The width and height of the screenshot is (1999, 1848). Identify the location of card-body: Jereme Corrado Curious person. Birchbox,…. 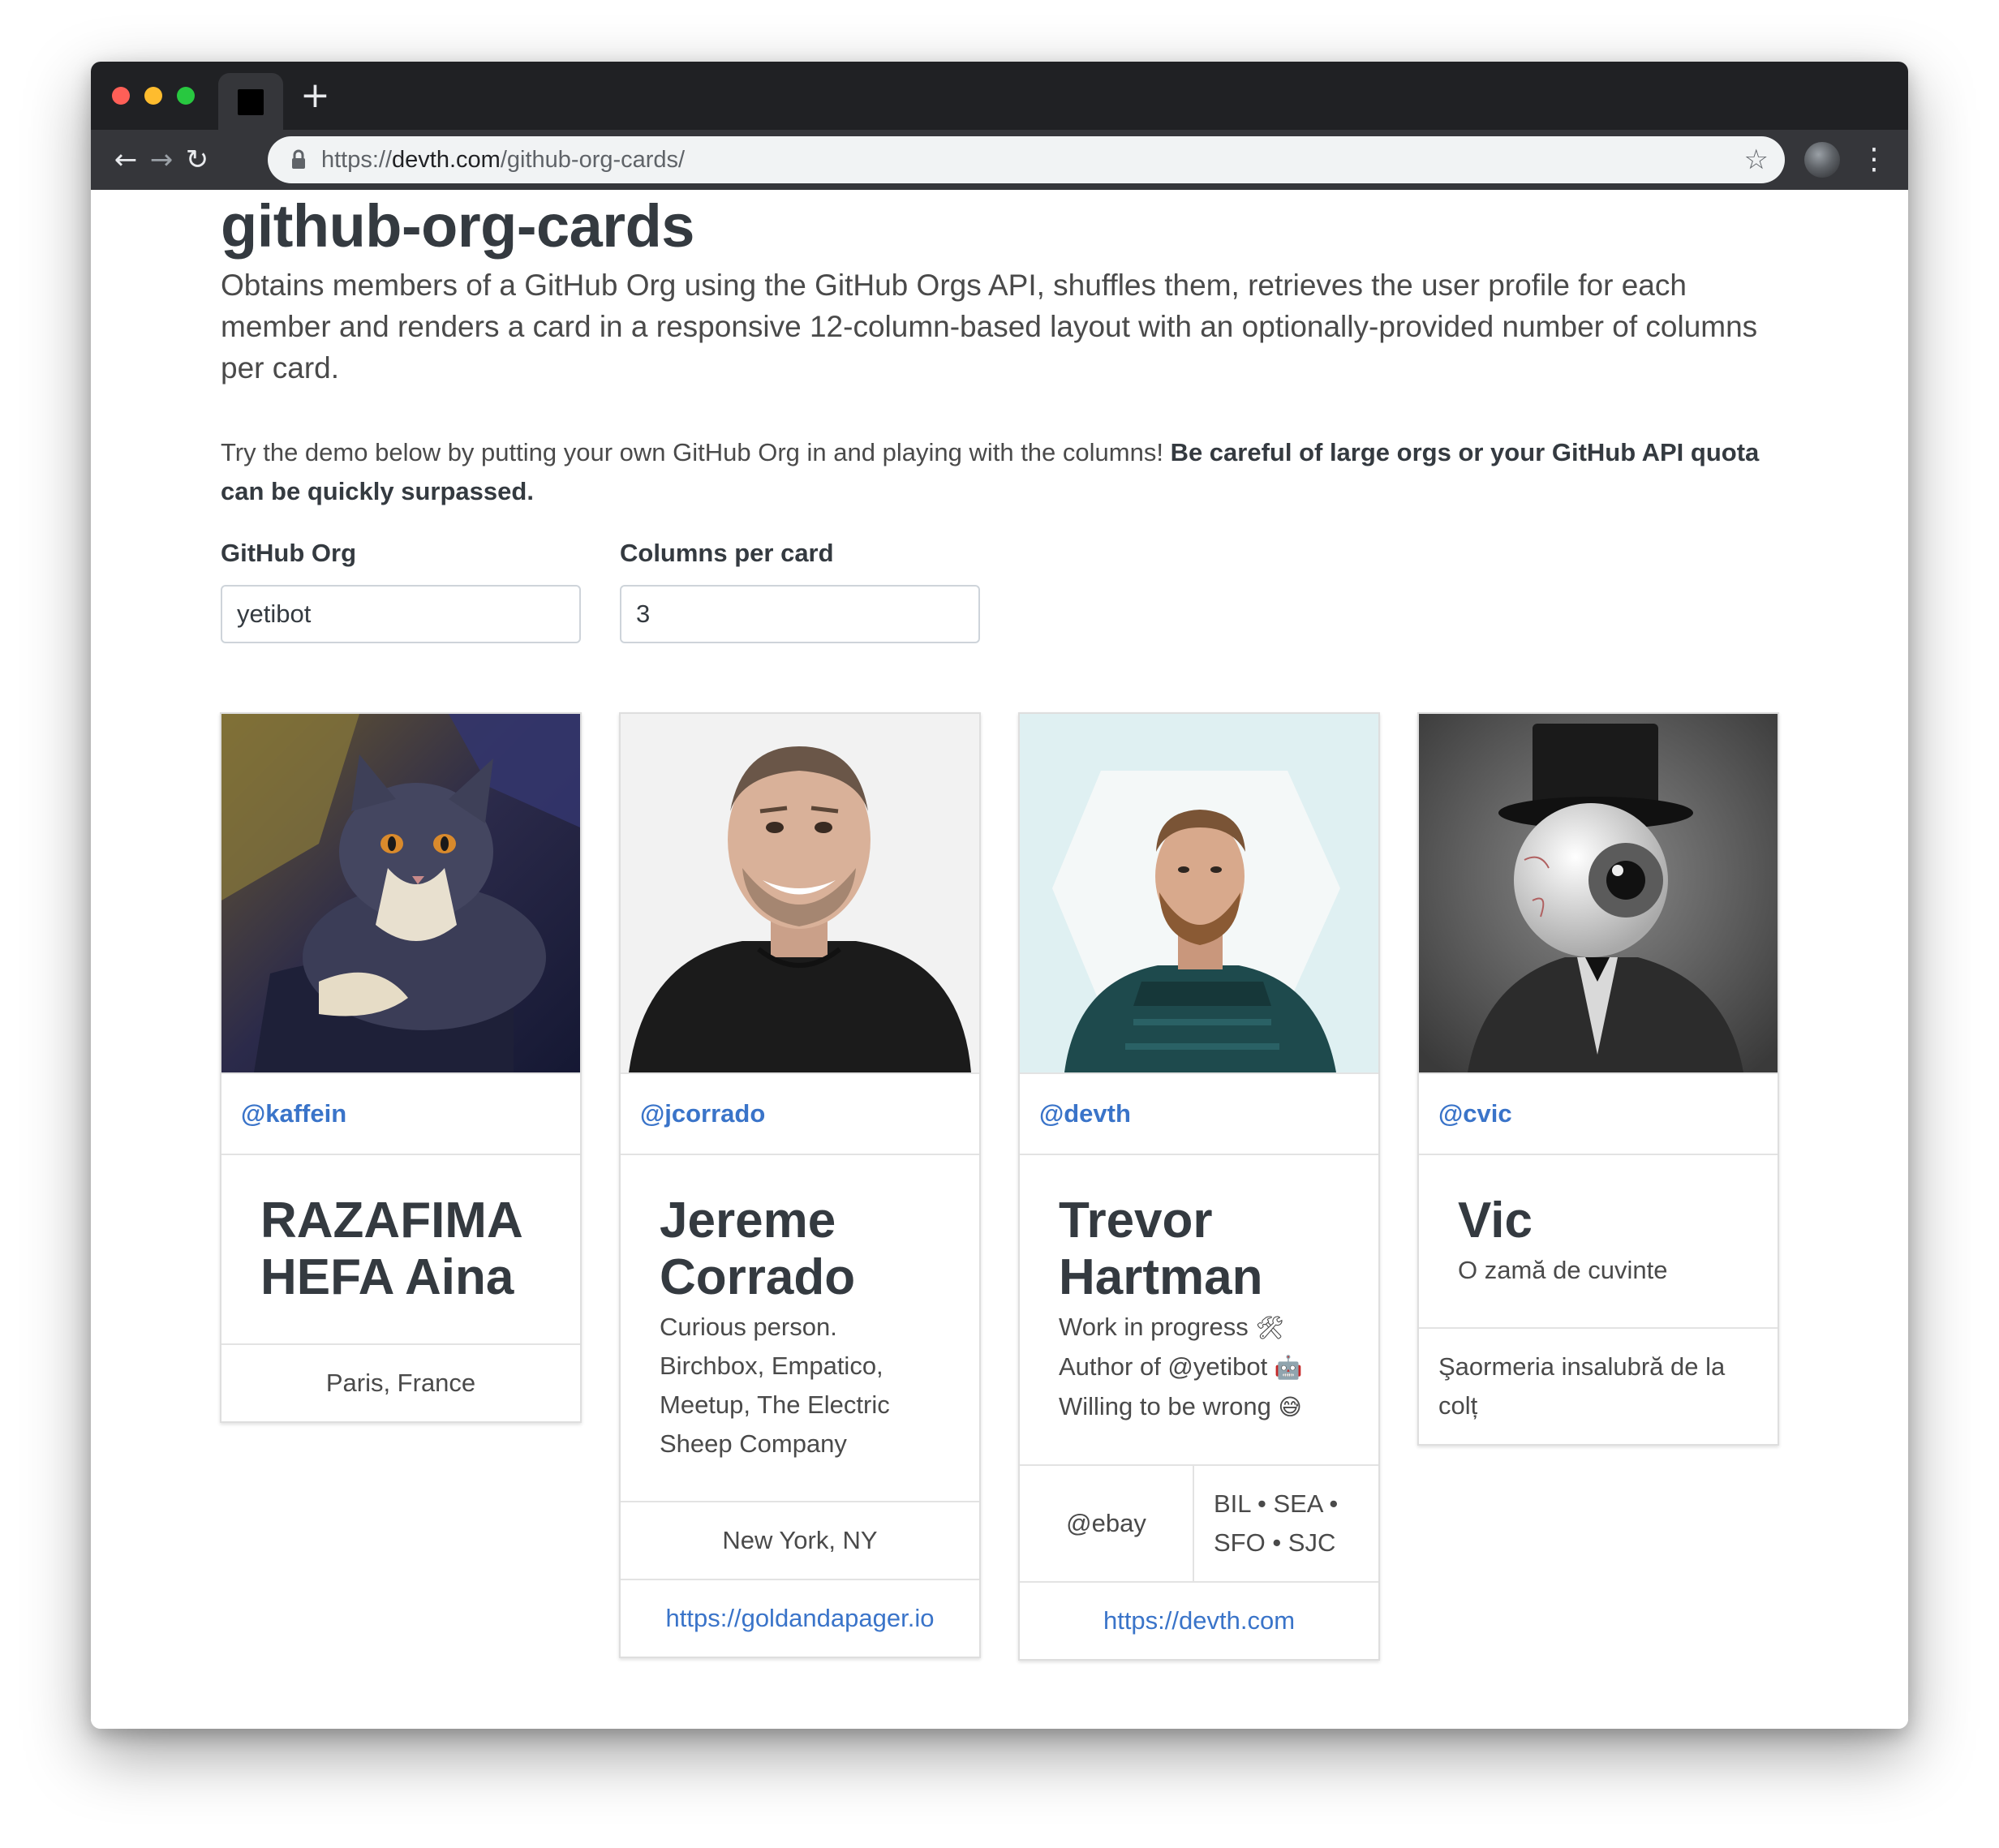
(800, 1328).